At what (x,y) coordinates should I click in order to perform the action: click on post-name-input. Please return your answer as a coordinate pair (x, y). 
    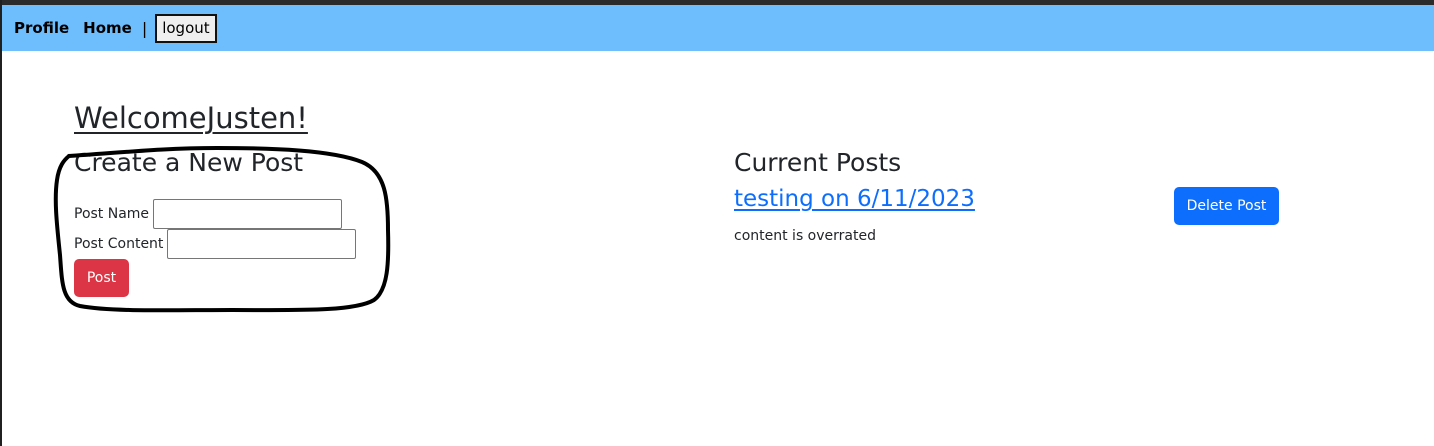
    Looking at the image, I should click on (248, 214).